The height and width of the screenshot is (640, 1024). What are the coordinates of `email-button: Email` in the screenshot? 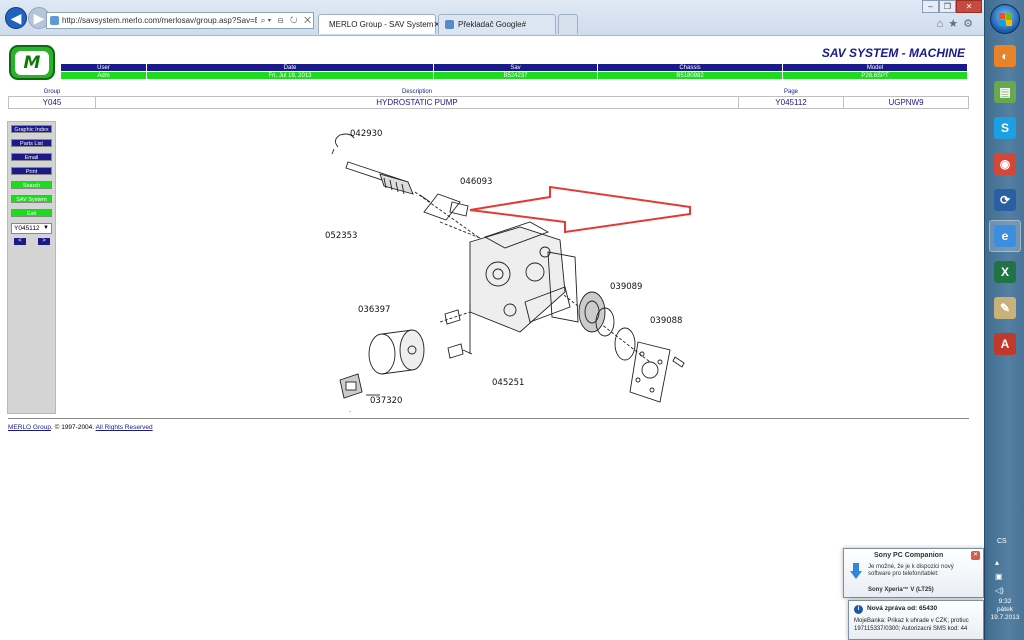 It's located at (31, 157).